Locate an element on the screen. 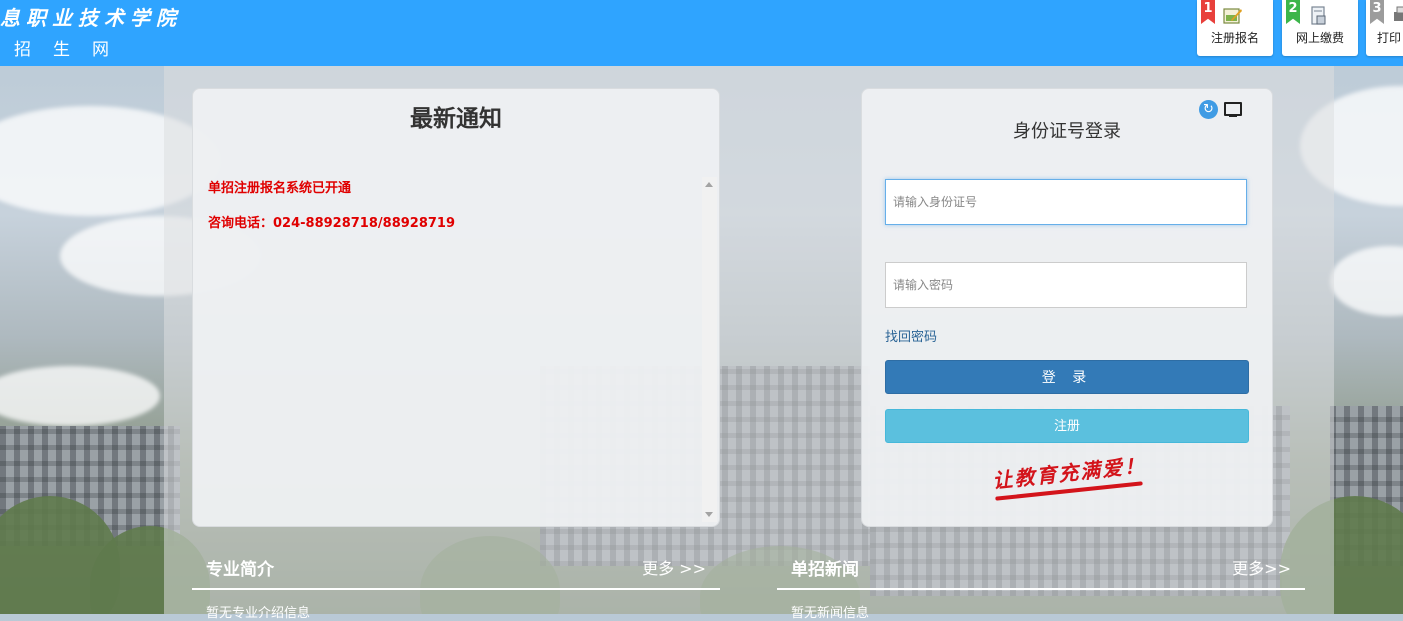  password-input is located at coordinates (1066, 285).